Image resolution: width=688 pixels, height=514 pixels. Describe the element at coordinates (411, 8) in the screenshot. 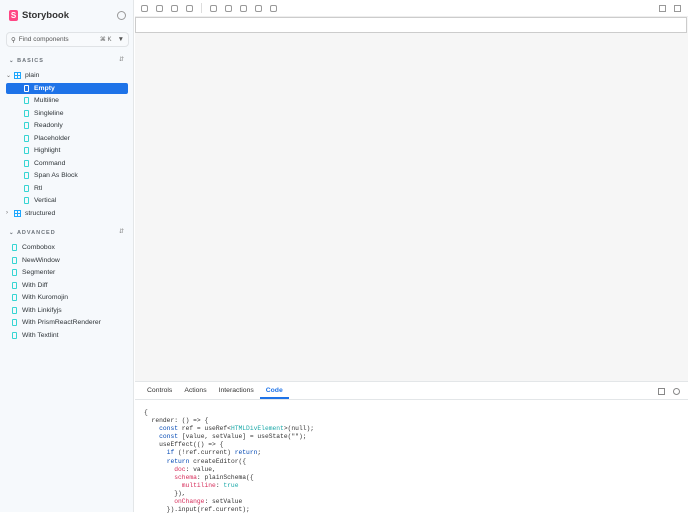

I see `preview-toolbar` at that location.